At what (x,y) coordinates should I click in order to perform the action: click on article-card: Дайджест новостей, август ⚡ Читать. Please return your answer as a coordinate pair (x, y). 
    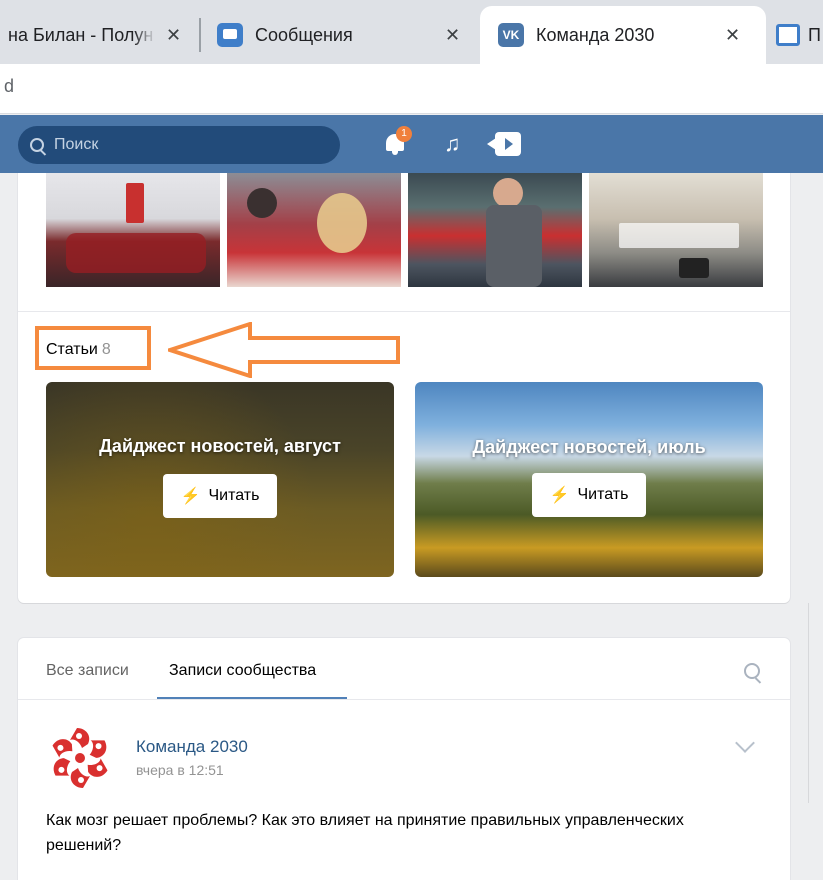
    Looking at the image, I should click on (220, 479).